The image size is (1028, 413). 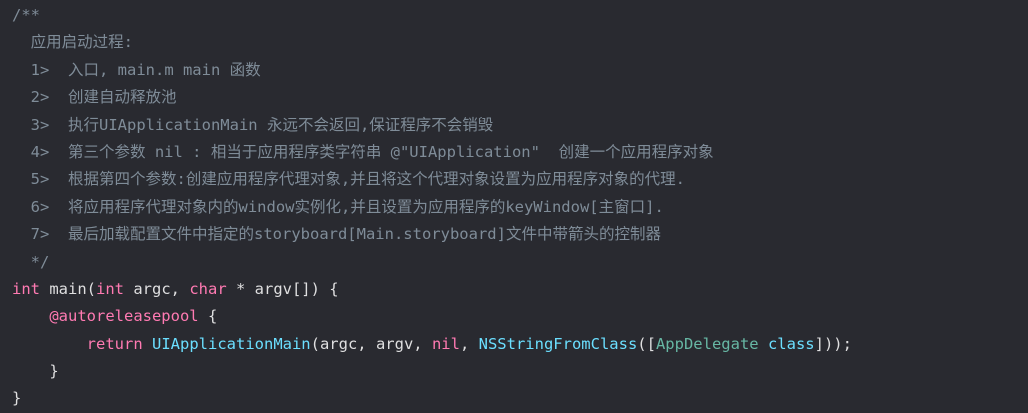 What do you see at coordinates (469, 343) in the screenshot?
I see `comma: ,` at bounding box center [469, 343].